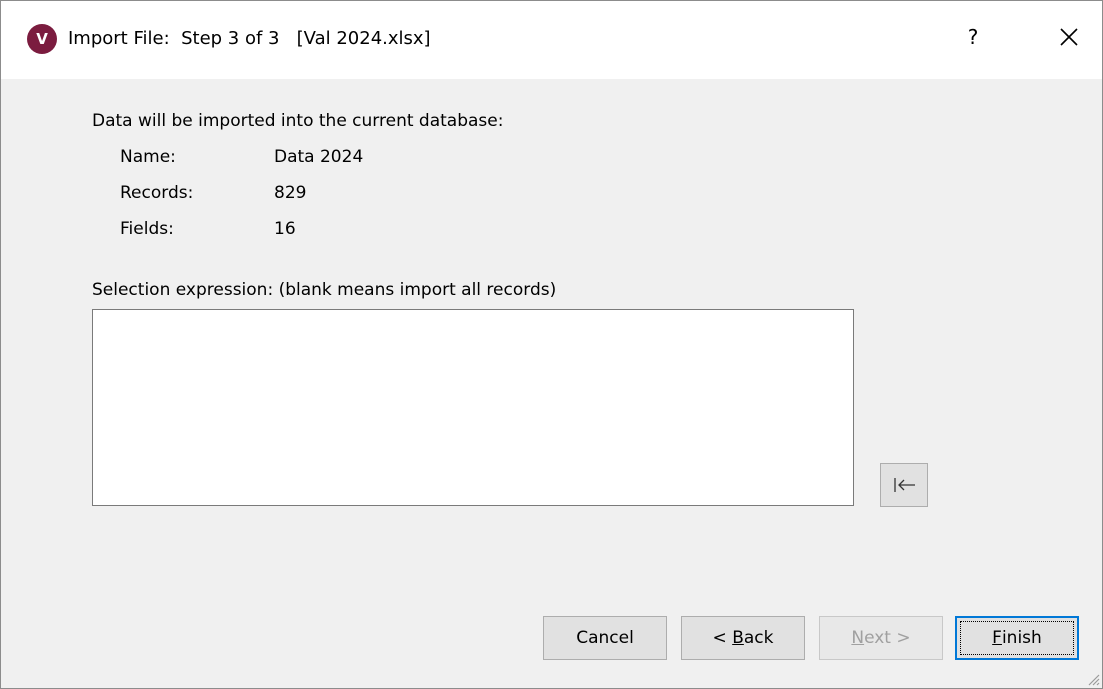  Describe the element at coordinates (758, 638) in the screenshot. I see `back-button-rest: ack` at that location.